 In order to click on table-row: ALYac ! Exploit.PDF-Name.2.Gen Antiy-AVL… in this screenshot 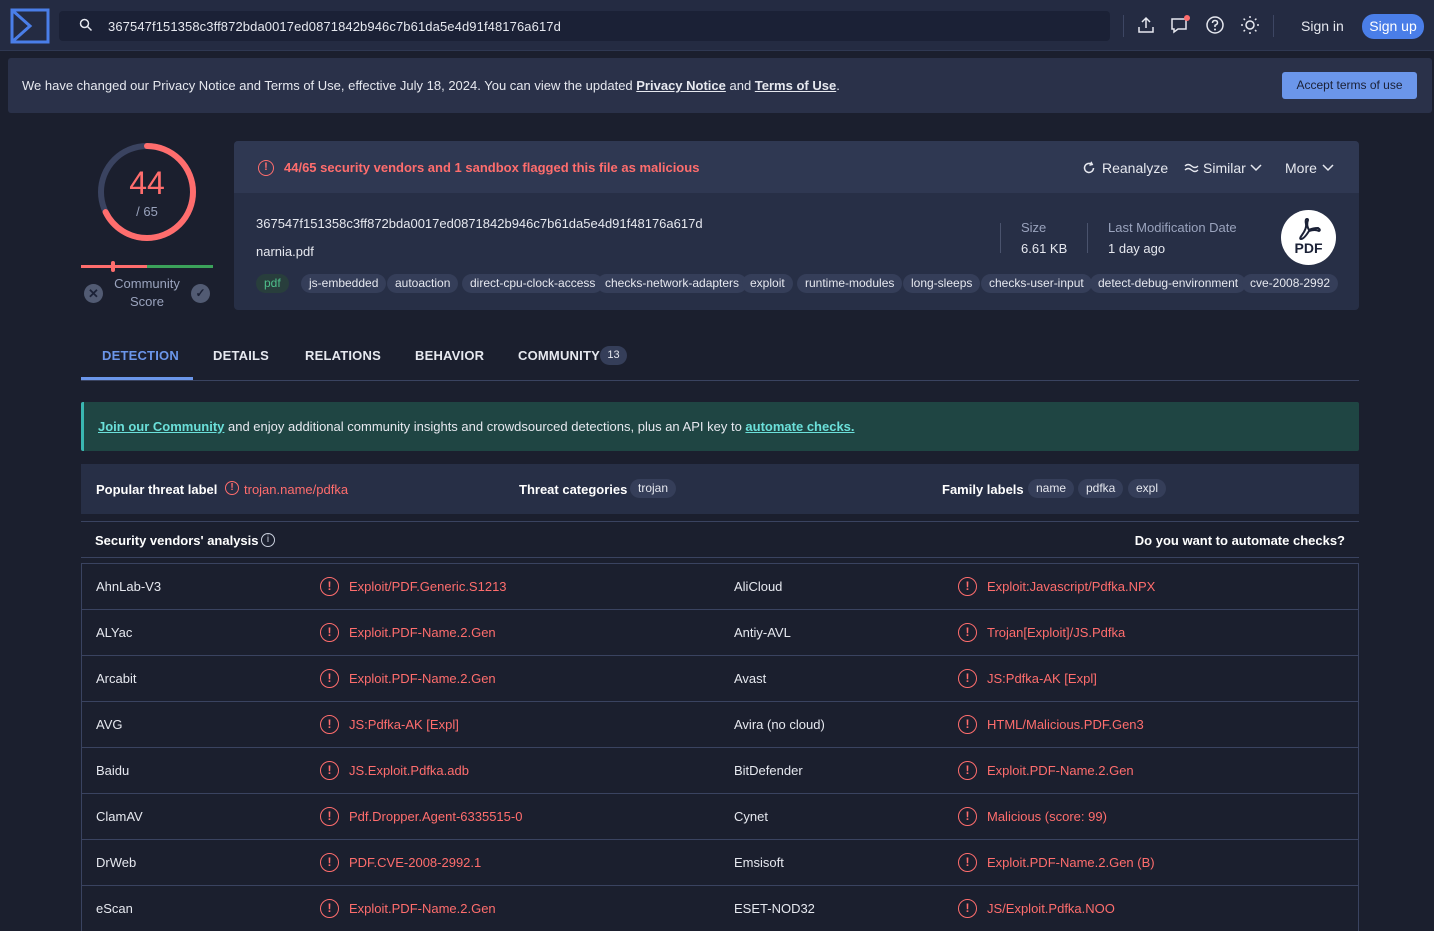, I will do `click(720, 633)`.